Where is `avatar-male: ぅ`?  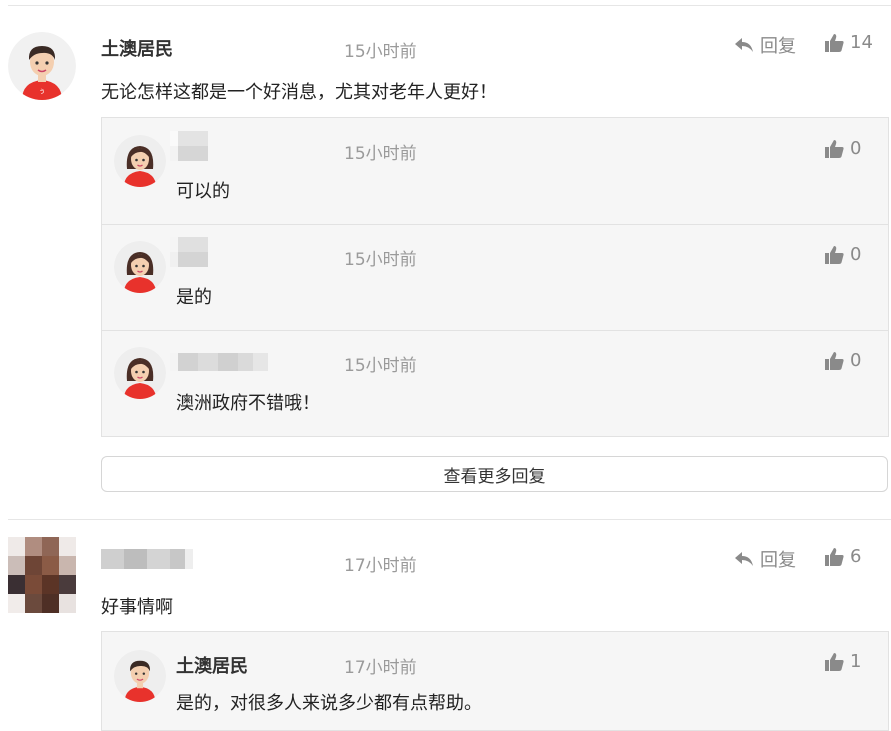
avatar-male: ぅ is located at coordinates (42, 66).